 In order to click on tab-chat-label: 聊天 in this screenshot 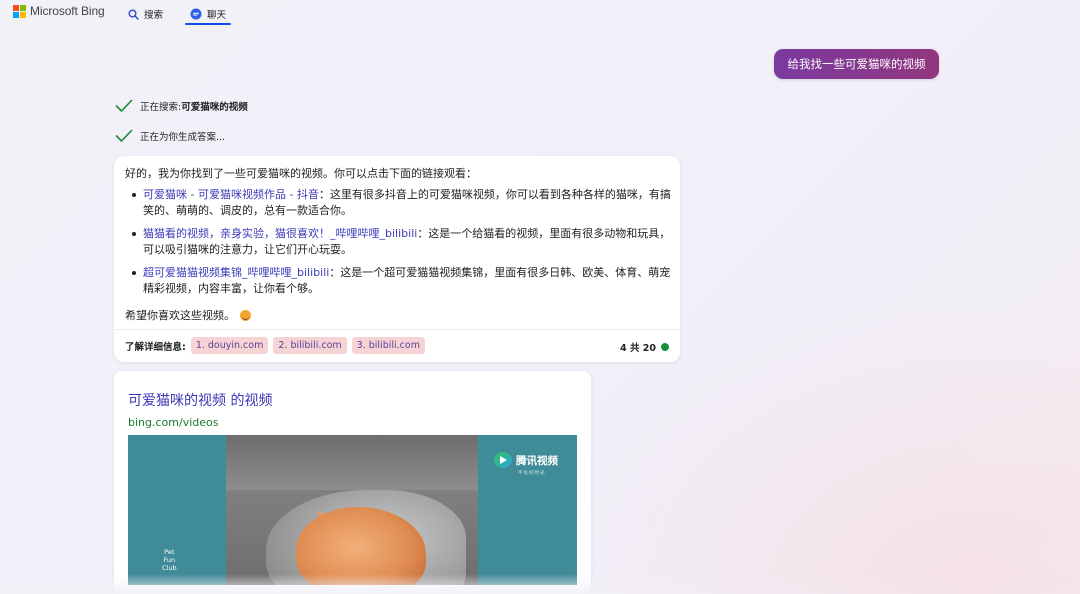, I will do `click(217, 15)`.